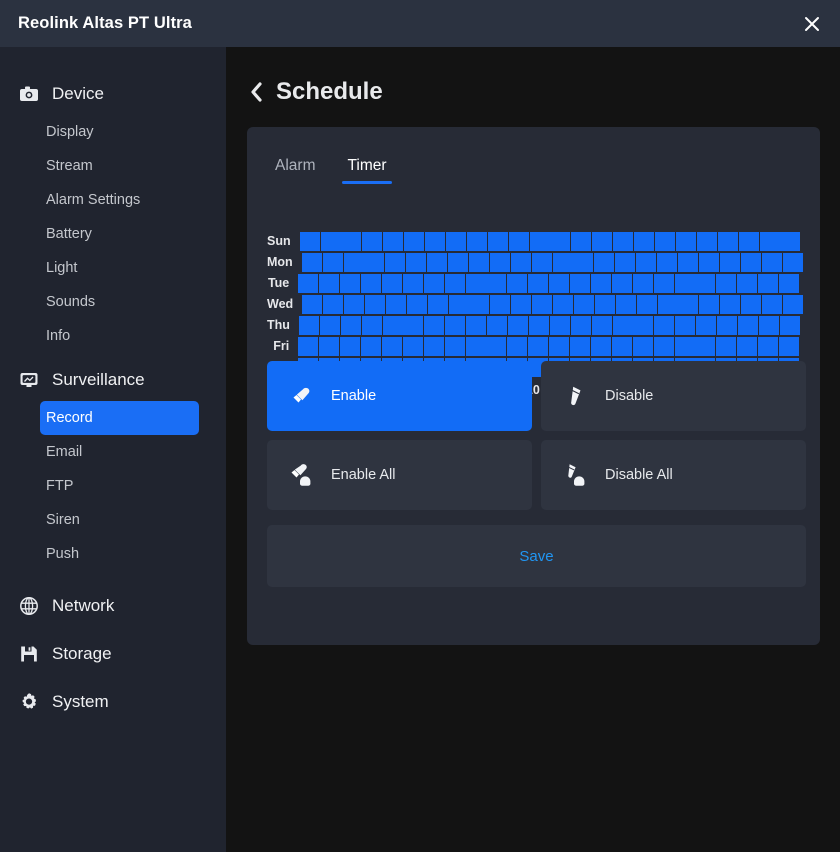  What do you see at coordinates (119, 452) in the screenshot?
I see `sidebar-item-email: Email` at bounding box center [119, 452].